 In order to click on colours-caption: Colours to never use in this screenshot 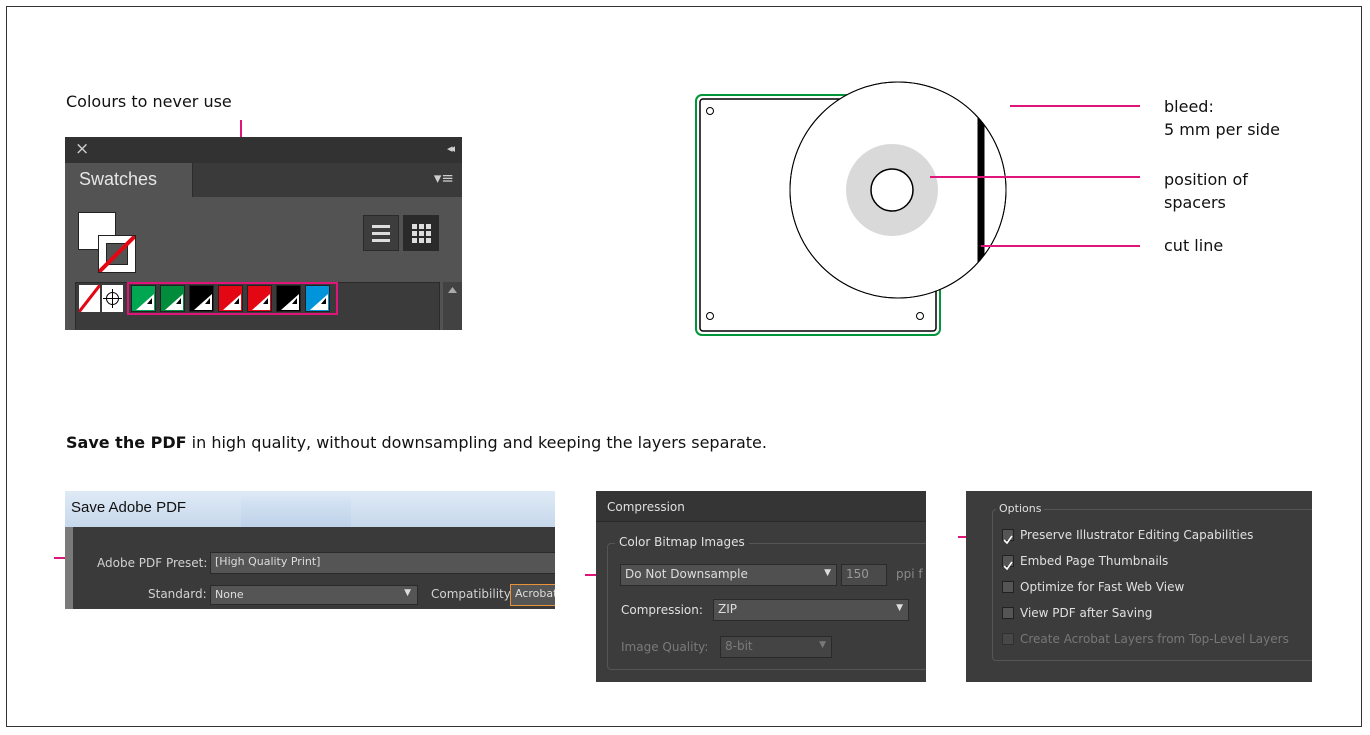, I will do `click(149, 101)`.